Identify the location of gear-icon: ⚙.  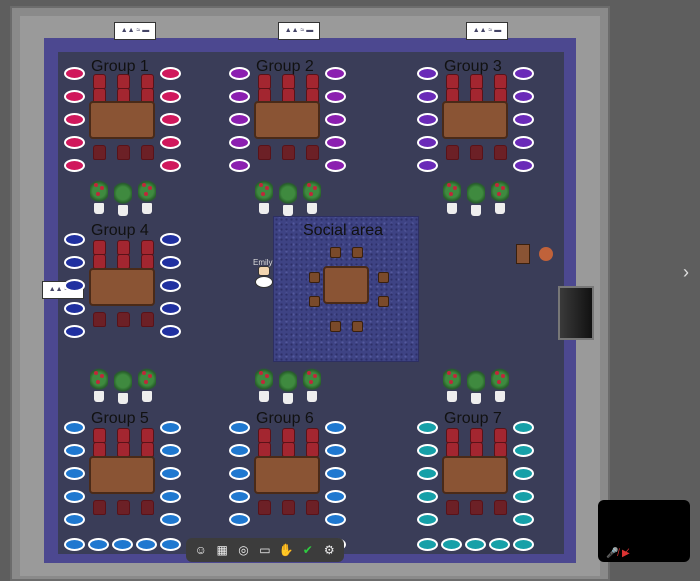
(329, 550).